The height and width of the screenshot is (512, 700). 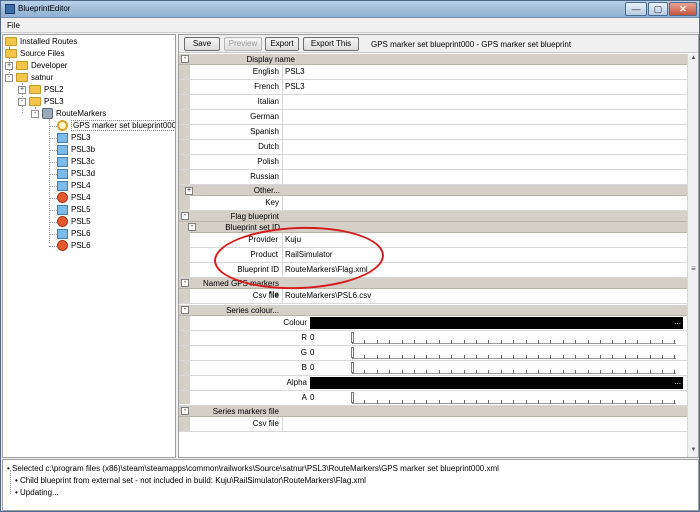 What do you see at coordinates (484, 147) in the screenshot?
I see `dutch-value` at bounding box center [484, 147].